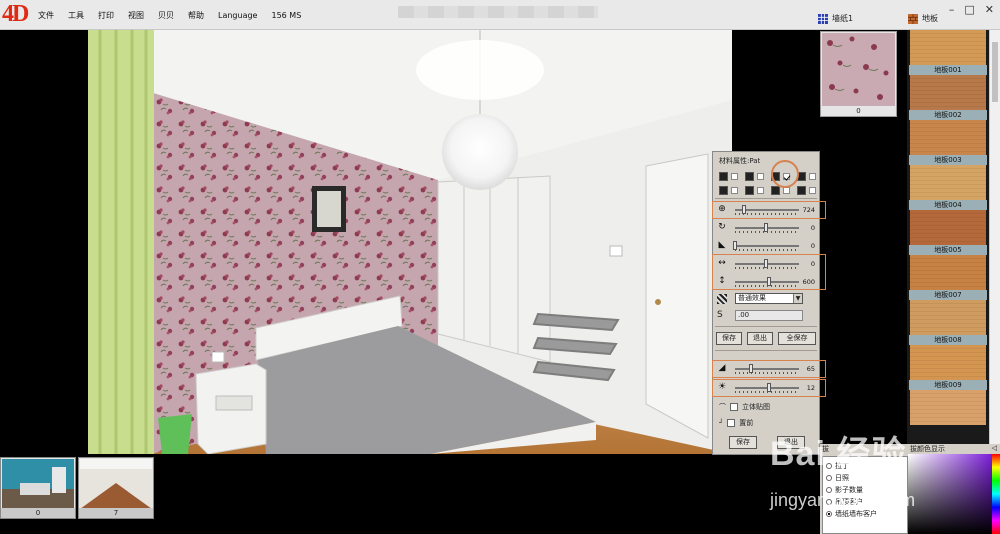 The image size is (1000, 534). Describe the element at coordinates (76, 15) in the screenshot. I see `menu-tools: 工具` at that location.